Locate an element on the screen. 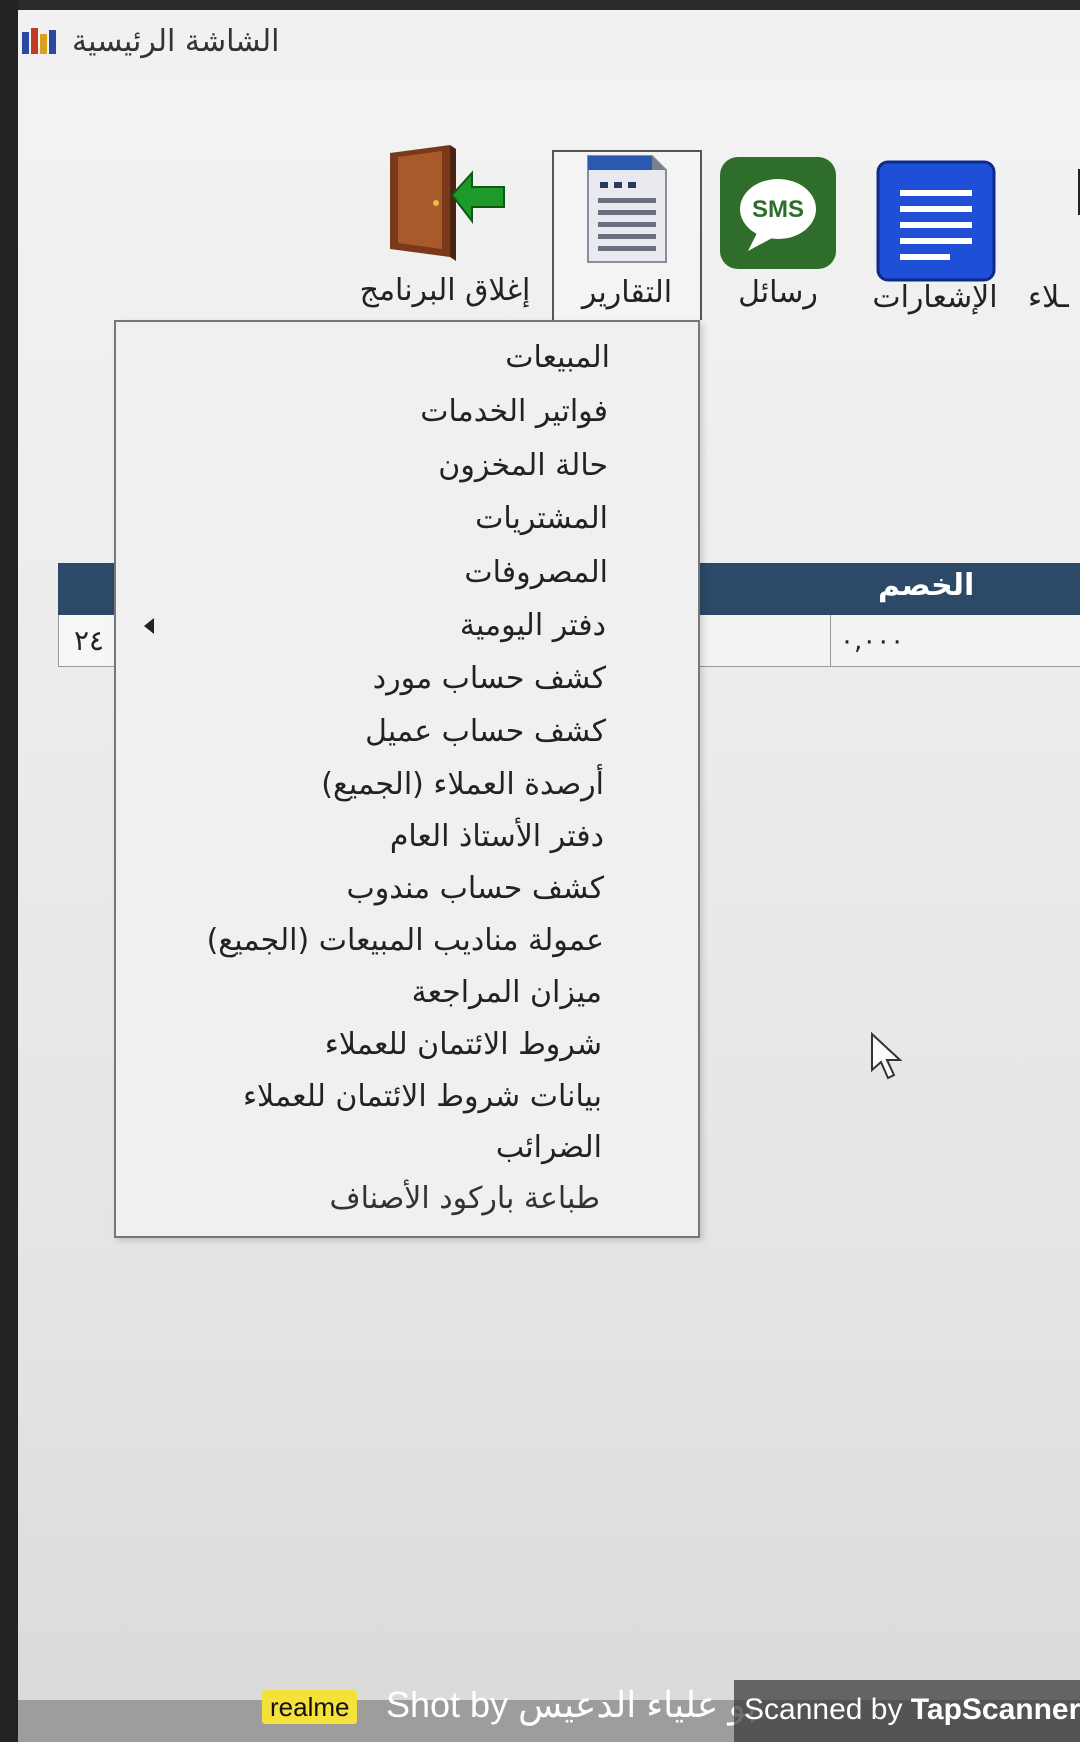 This screenshot has height=1742, width=1080. customers-button: ـلاء is located at coordinates (1054, 232).